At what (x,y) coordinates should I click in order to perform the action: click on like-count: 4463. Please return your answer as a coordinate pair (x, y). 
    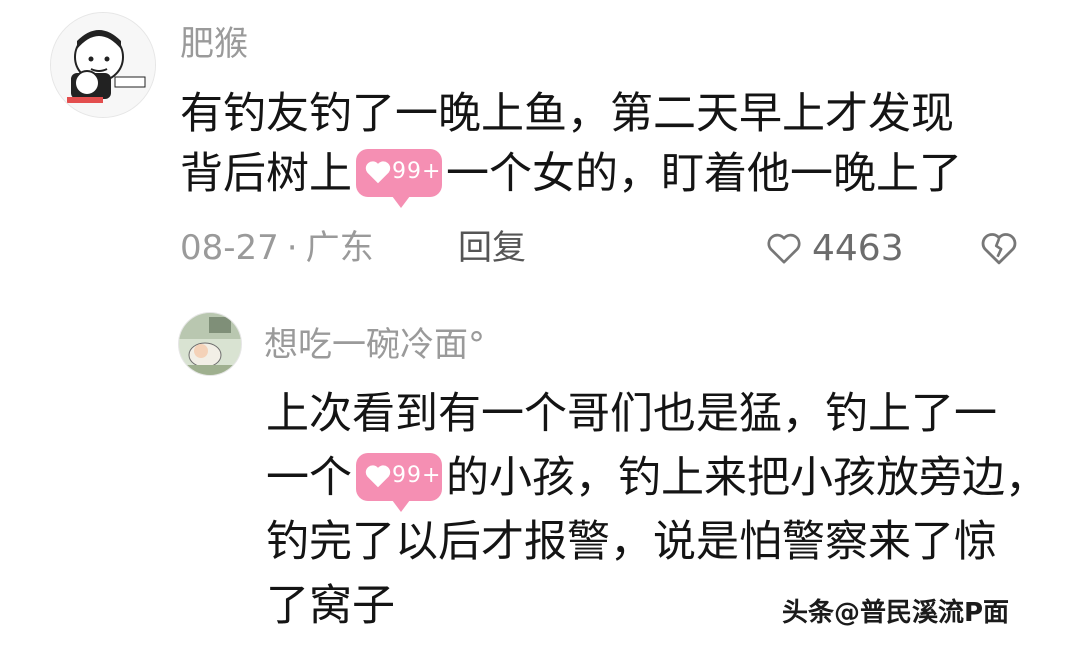
    Looking at the image, I should click on (858, 248).